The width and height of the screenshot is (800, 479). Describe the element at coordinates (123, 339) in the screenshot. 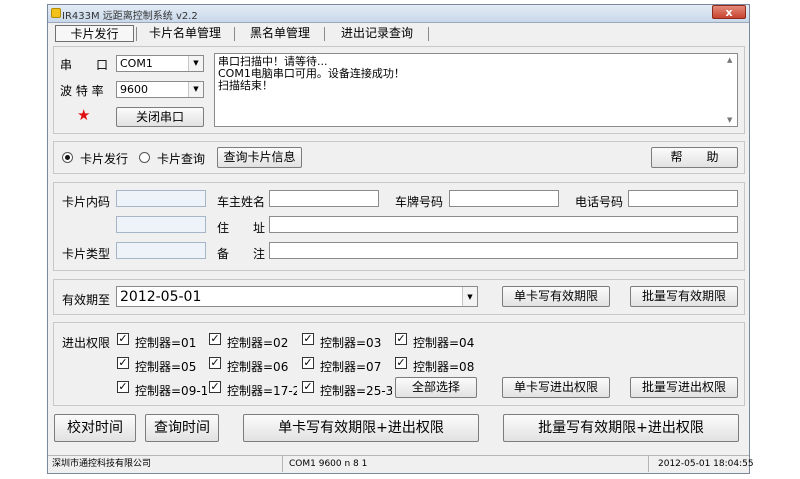

I see `controller-checkbox-01: ✓` at that location.